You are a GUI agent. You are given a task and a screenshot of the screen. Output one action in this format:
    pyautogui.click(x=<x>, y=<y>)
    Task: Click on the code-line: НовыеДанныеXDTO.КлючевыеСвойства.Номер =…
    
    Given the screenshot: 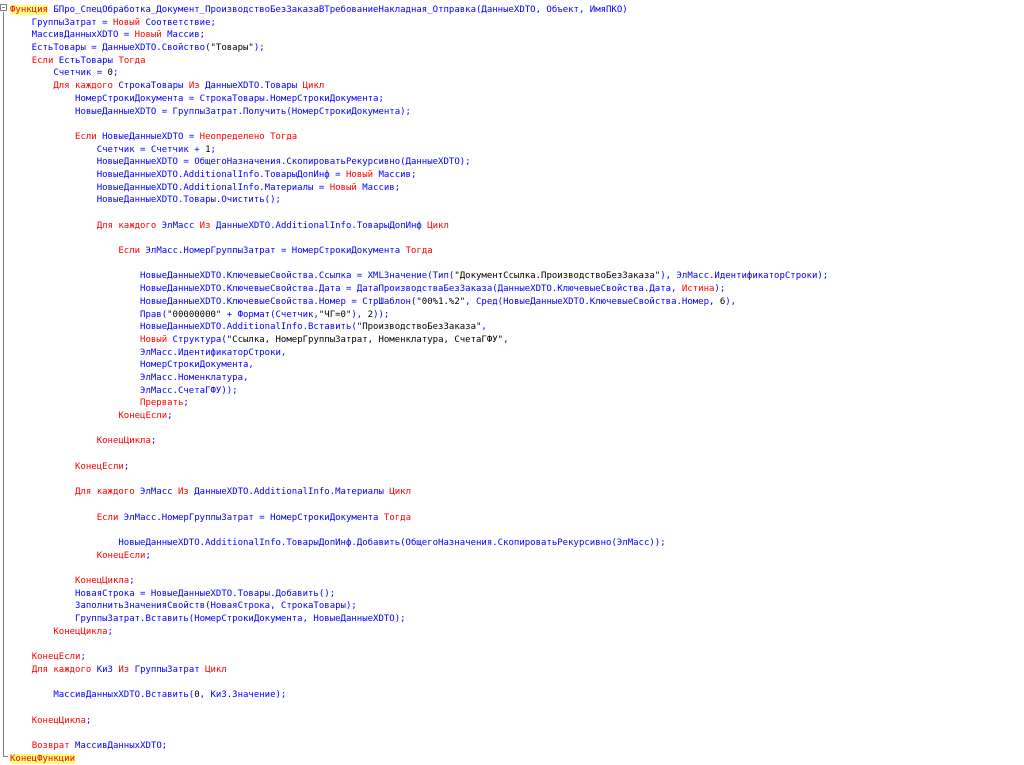 What is the action you would take?
    pyautogui.click(x=517, y=302)
    